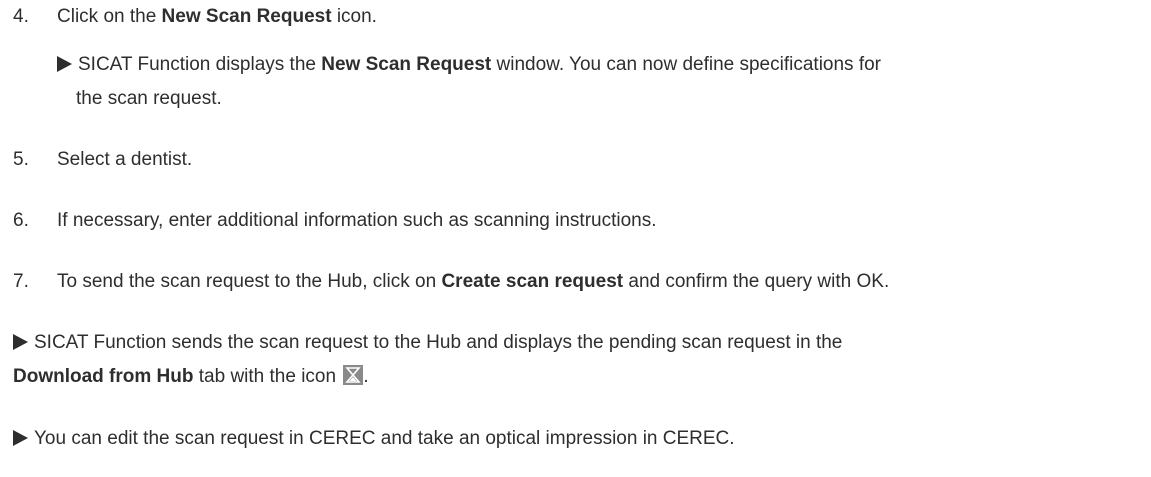 The height and width of the screenshot is (477, 1151). What do you see at coordinates (21, 16) in the screenshot?
I see `step-number: 4.` at bounding box center [21, 16].